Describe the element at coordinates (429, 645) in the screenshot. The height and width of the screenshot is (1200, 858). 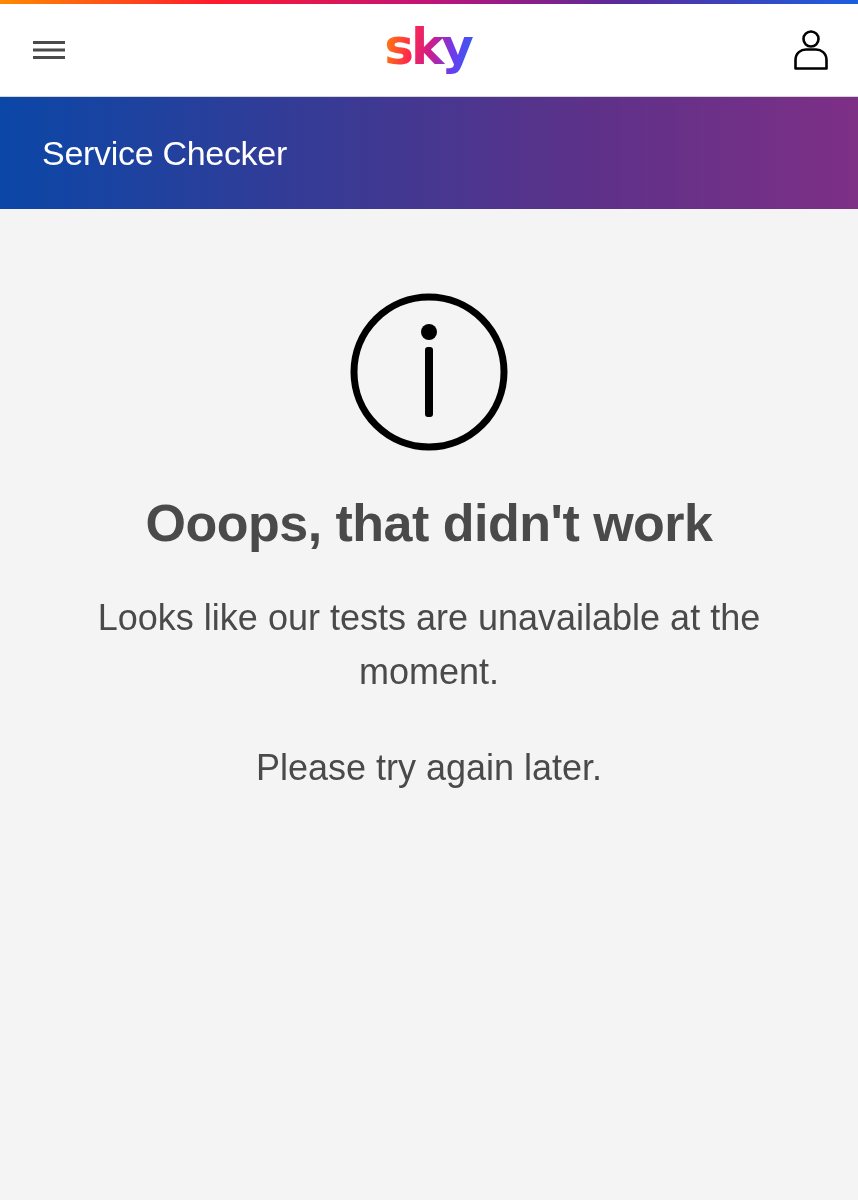
I see `message-text: Looks like our tests are unavailable at the moment.` at that location.